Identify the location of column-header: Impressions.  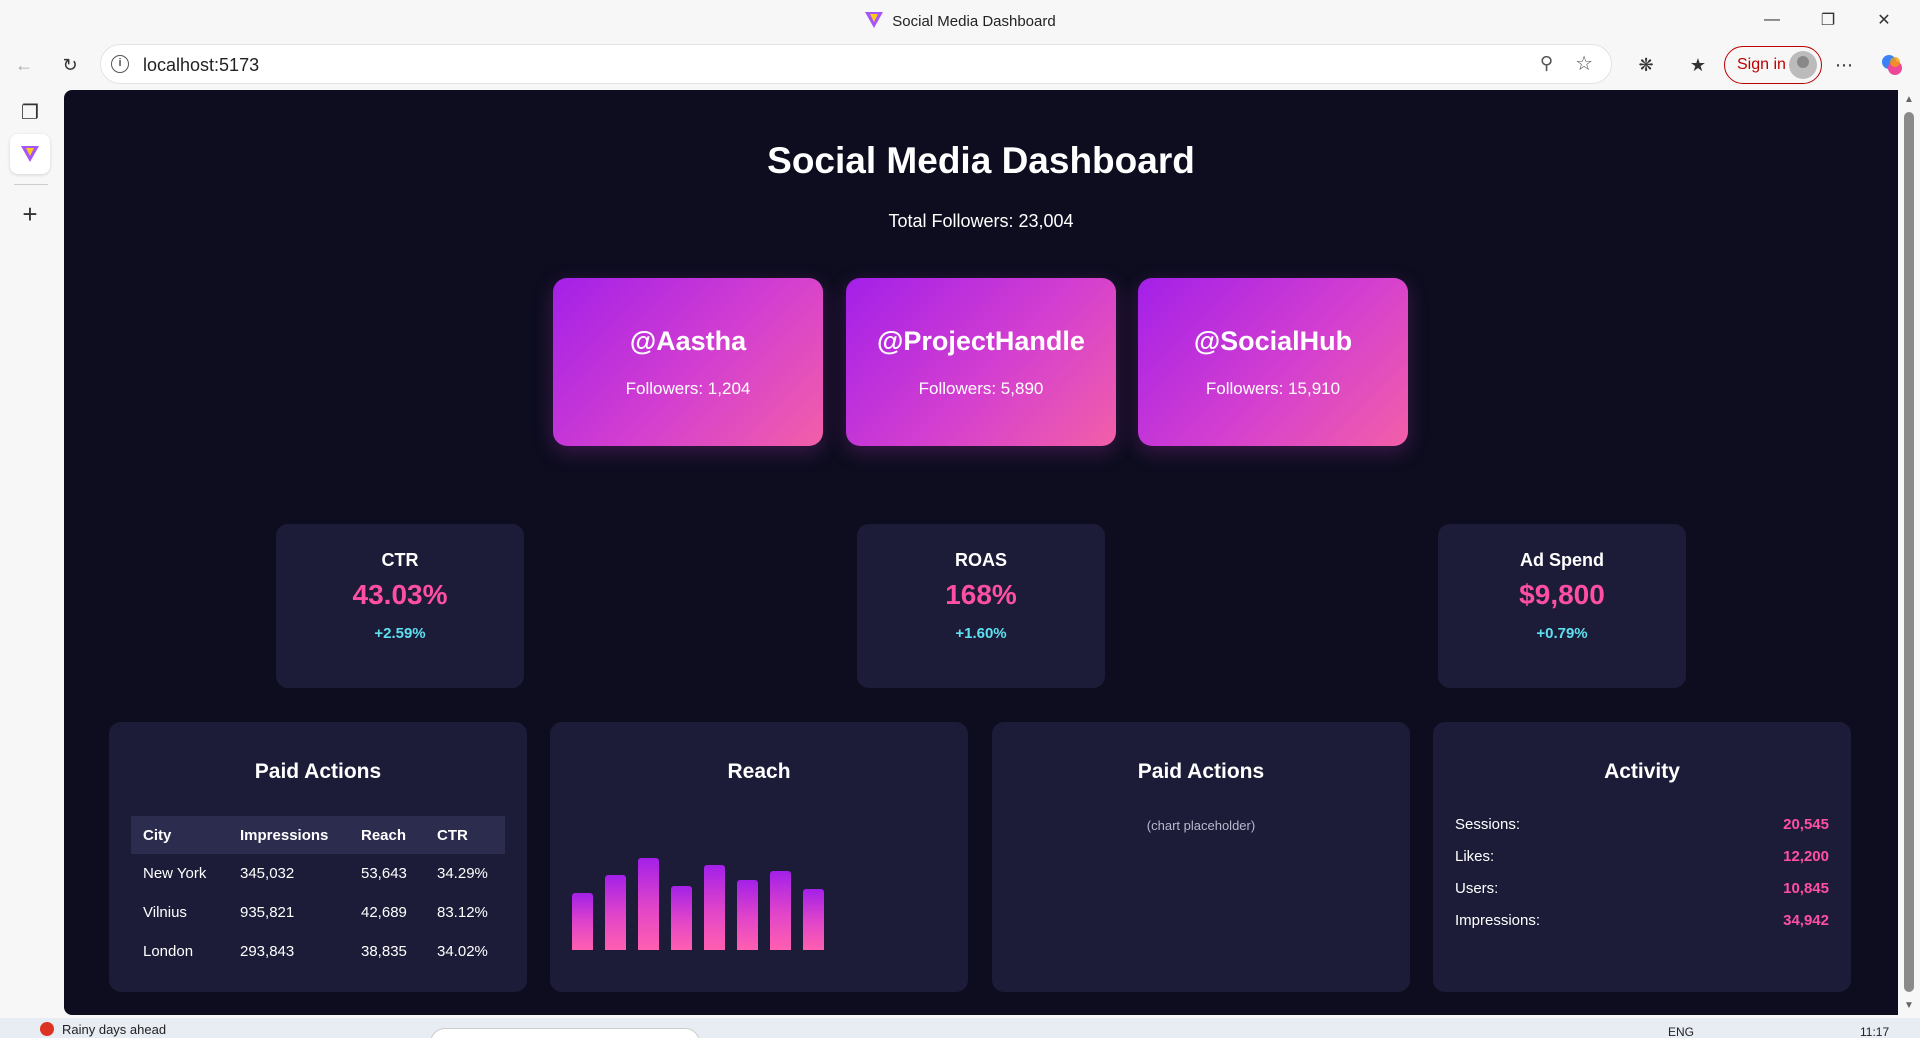
(288, 835).